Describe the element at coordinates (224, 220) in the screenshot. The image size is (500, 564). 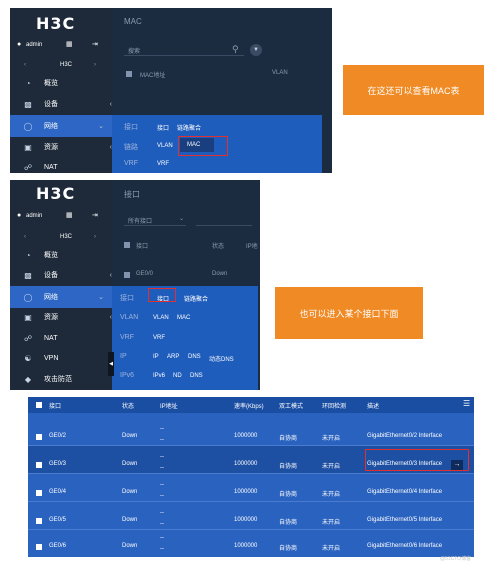
I see `panel2-search-input` at that location.